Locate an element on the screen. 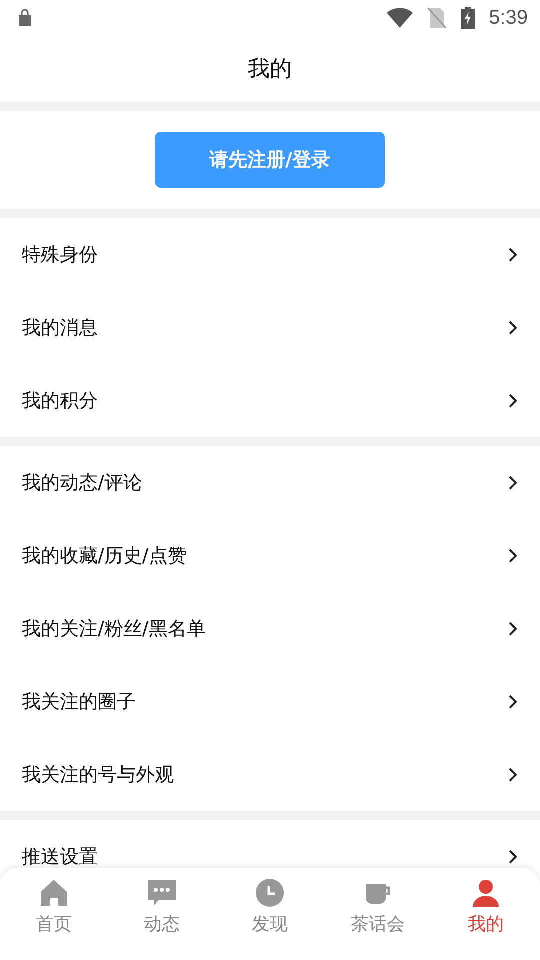 The height and width of the screenshot is (960, 540). tab: 我的 is located at coordinates (486, 914).